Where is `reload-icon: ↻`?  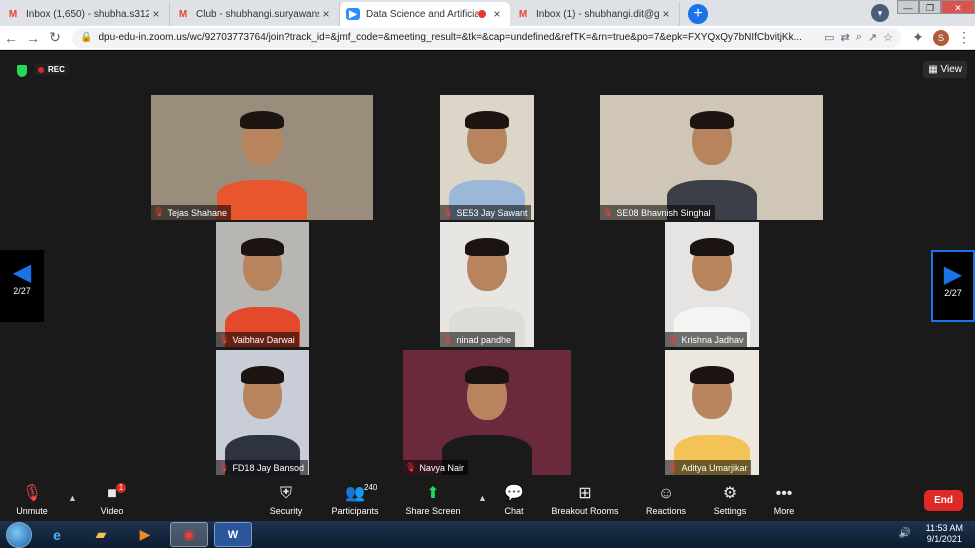 reload-icon: ↻ is located at coordinates (55, 37).